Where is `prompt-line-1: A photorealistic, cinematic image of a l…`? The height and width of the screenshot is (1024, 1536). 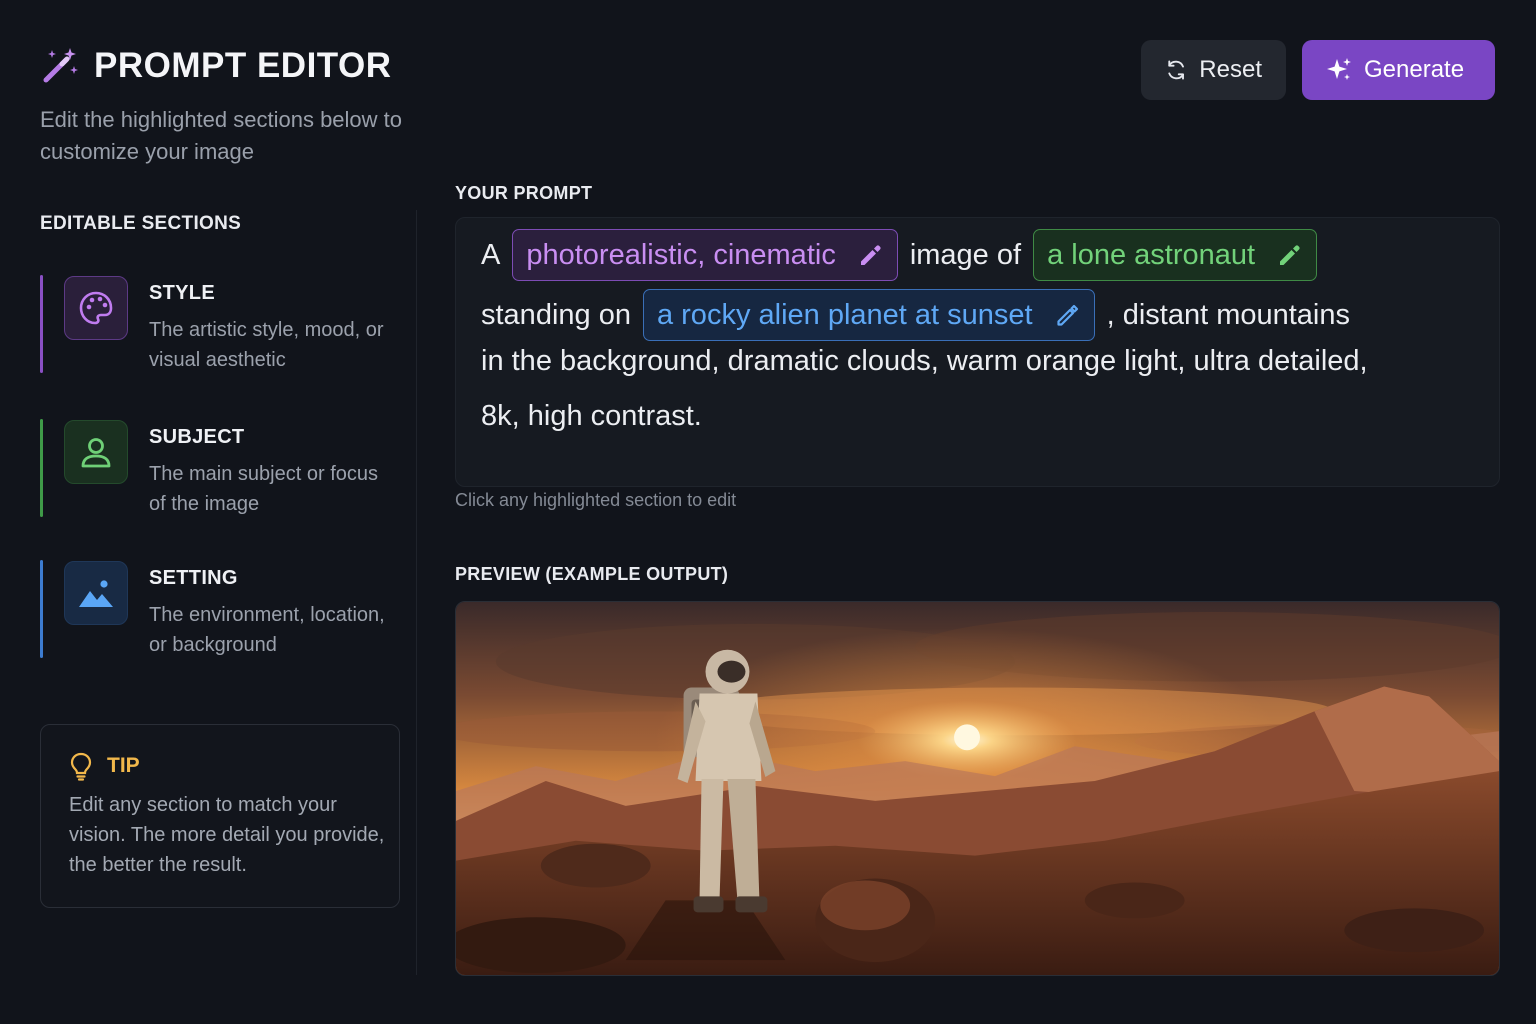 prompt-line-1: A photorealistic, cinematic image of a l… is located at coordinates (905, 255).